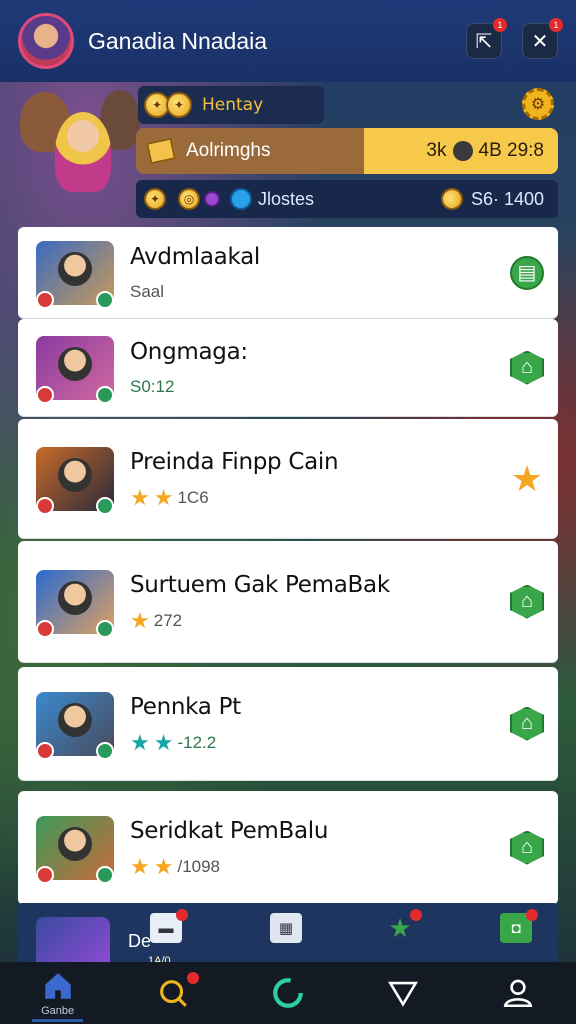 This screenshot has height=1024, width=576. I want to click on list-item: Avdmlaakal Saal ▤, so click(288, 273).